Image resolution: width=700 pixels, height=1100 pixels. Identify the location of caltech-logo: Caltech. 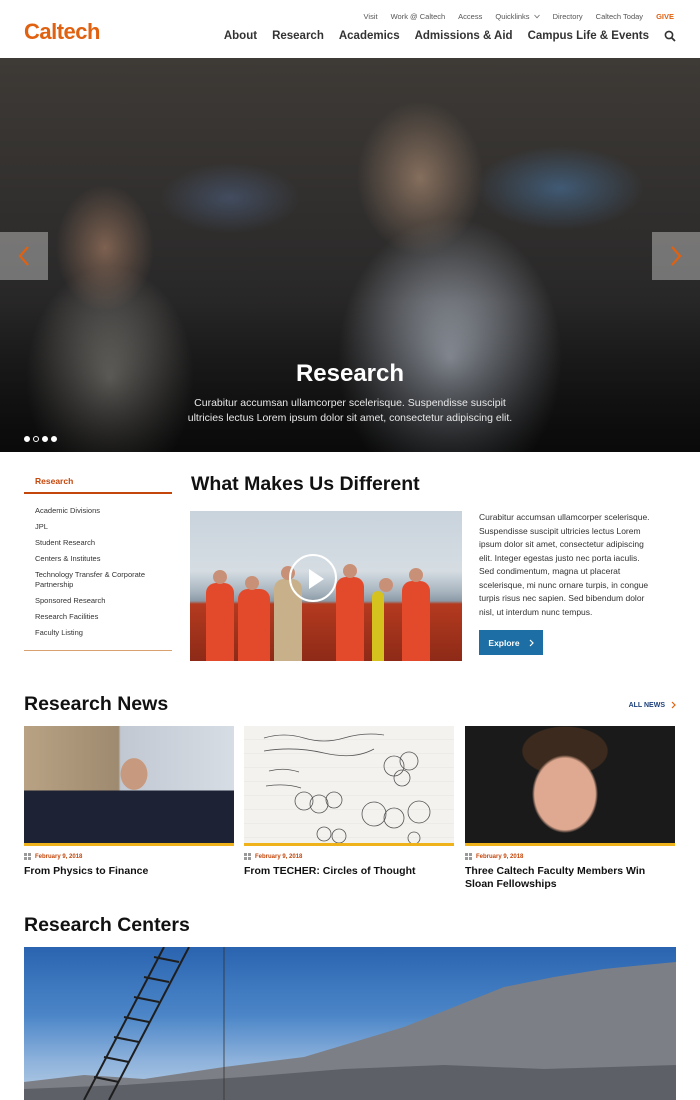
(62, 32).